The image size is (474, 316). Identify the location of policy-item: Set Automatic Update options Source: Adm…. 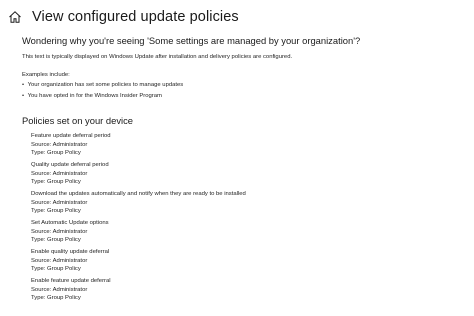
(138, 233).